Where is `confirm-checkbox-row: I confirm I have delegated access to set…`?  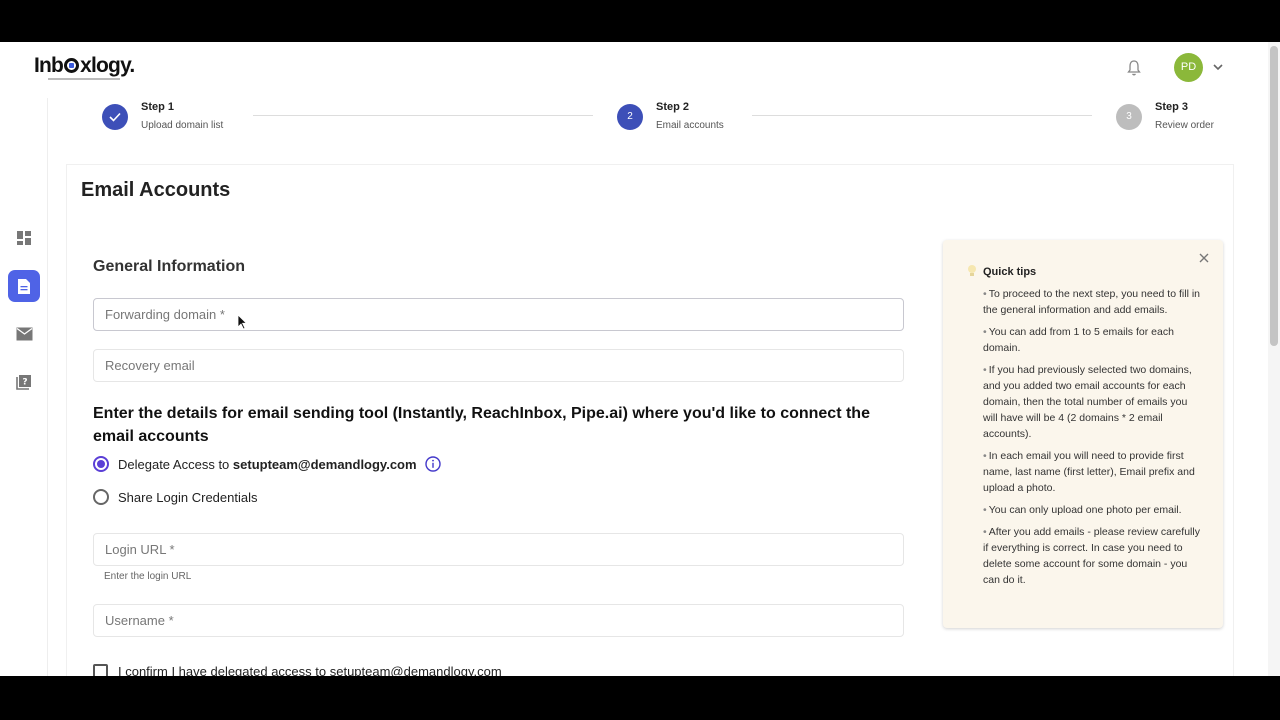
confirm-checkbox-row: I confirm I have delegated access to set… is located at coordinates (297, 670).